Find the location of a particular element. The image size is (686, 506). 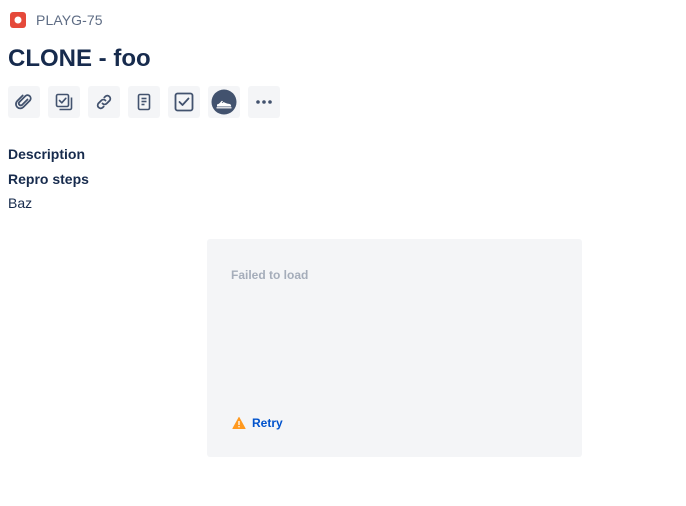

repro-steps-text: Baz is located at coordinates (20, 203).